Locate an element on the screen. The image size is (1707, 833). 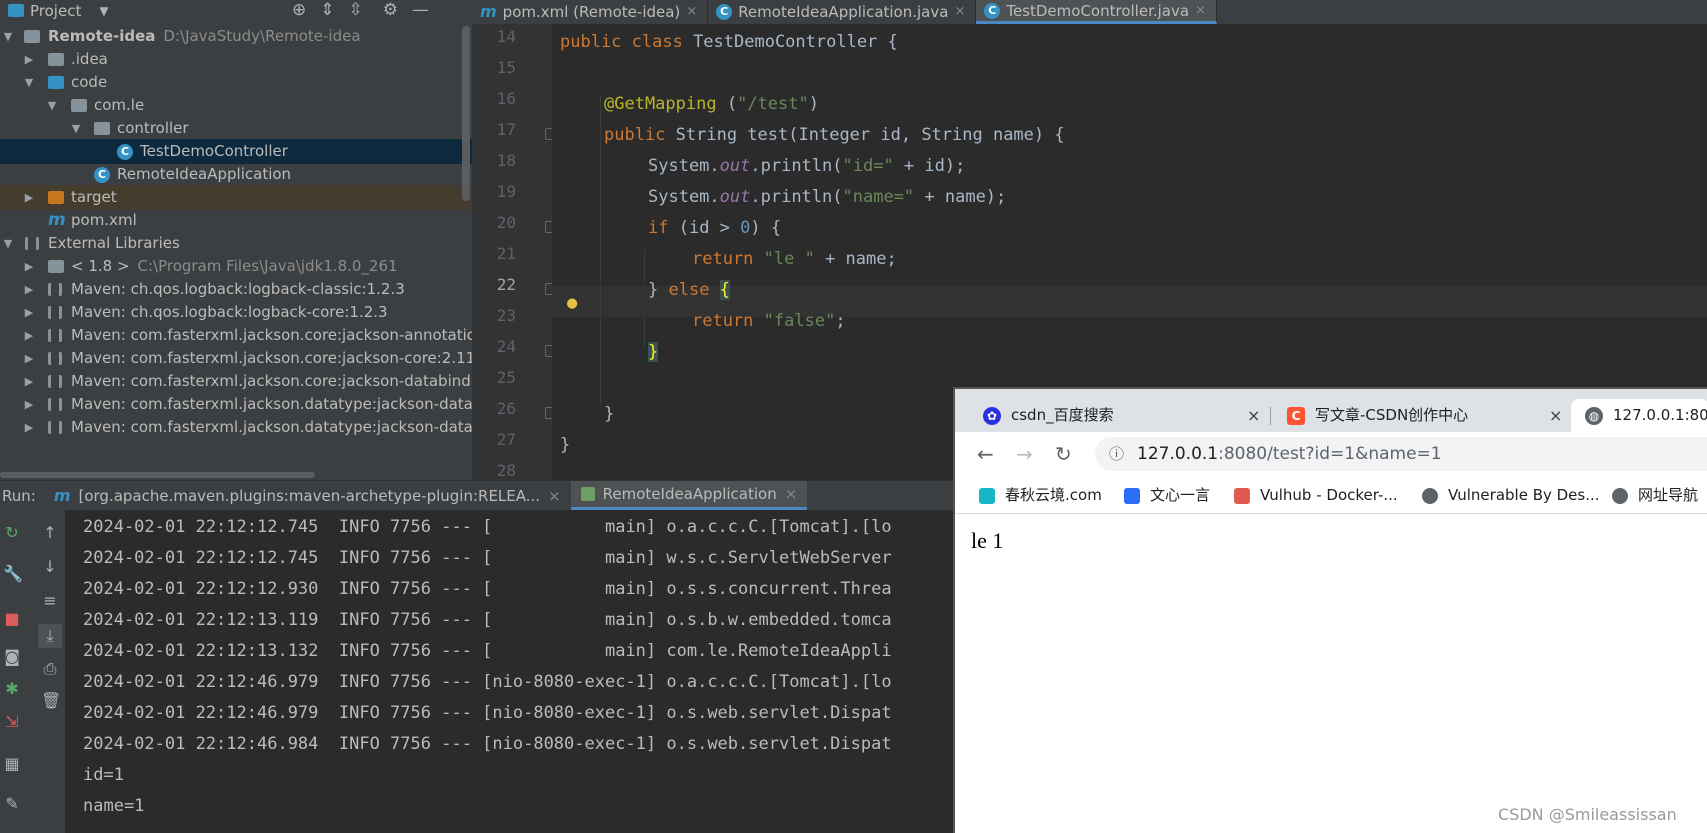
lightbulb-icon: ● is located at coordinates (572, 303).